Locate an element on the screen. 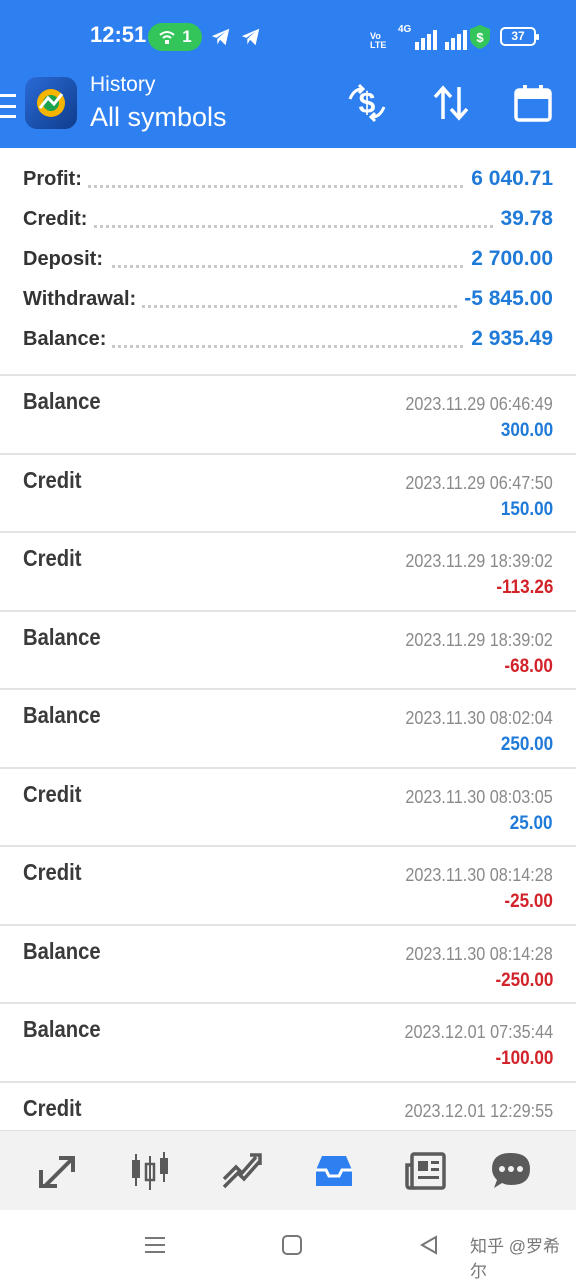 The height and width of the screenshot is (1280, 576). metatrader-logo is located at coordinates (51, 103).